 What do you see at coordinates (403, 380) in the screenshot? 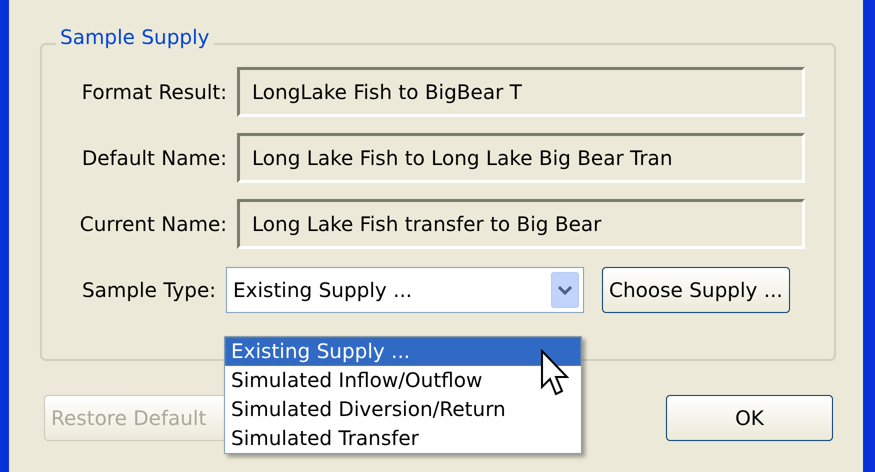
I see `dropdown-option: Simulated Inflow/Outflow` at bounding box center [403, 380].